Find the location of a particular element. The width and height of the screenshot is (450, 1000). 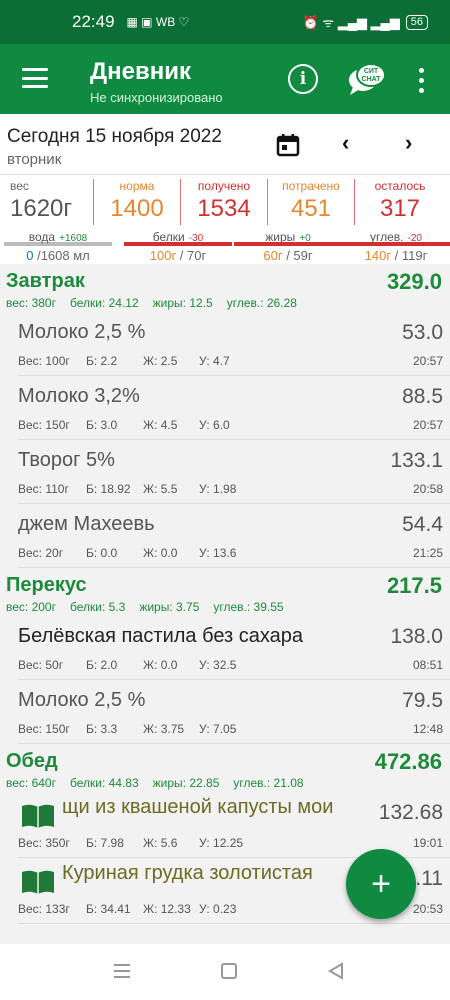

next-day-button: › is located at coordinates (408, 143).